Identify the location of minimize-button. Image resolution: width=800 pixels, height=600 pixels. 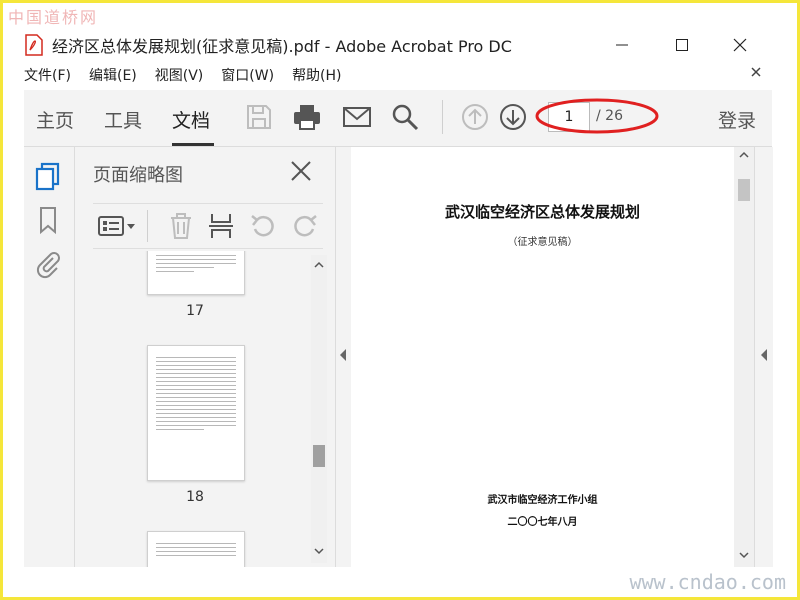
(622, 45).